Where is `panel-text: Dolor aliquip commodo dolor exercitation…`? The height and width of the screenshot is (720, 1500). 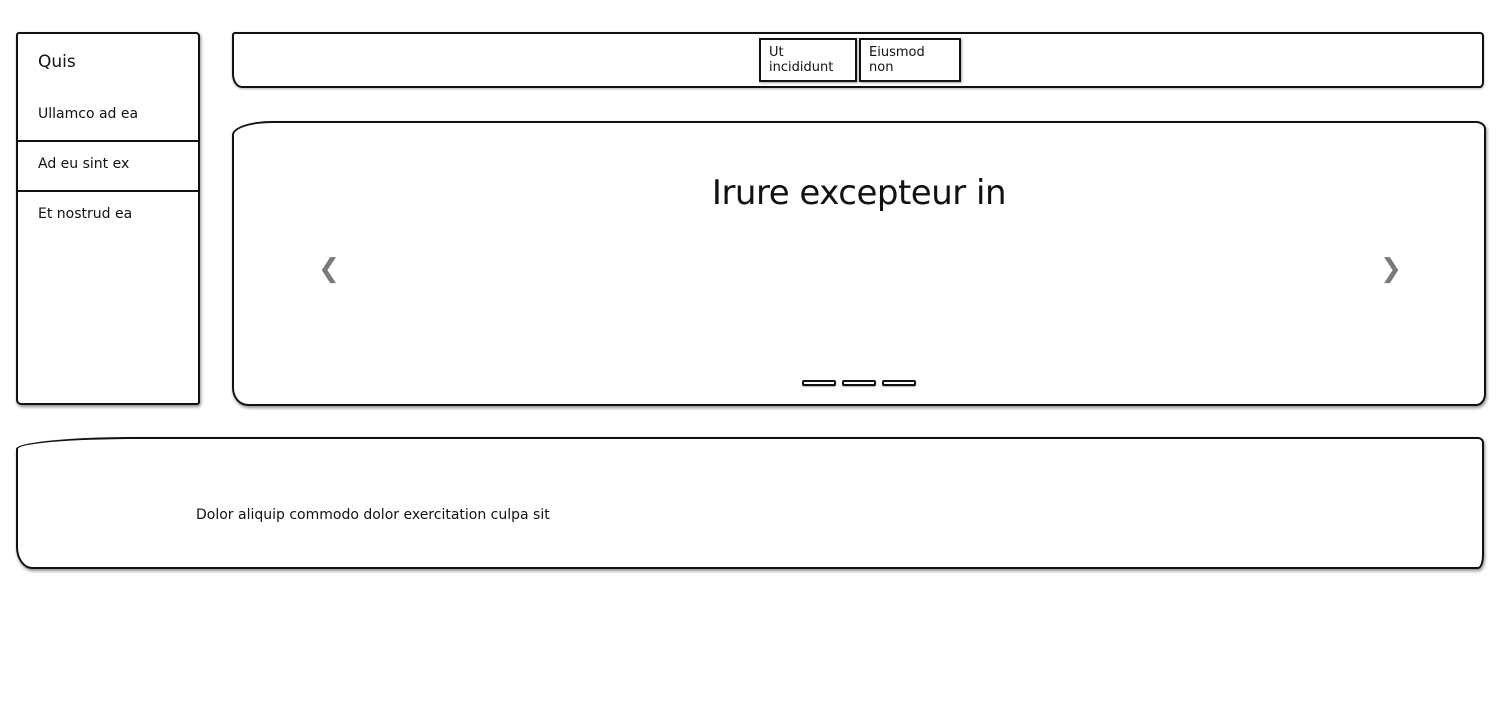
panel-text: Dolor aliquip commodo dolor exercitation… is located at coordinates (373, 515).